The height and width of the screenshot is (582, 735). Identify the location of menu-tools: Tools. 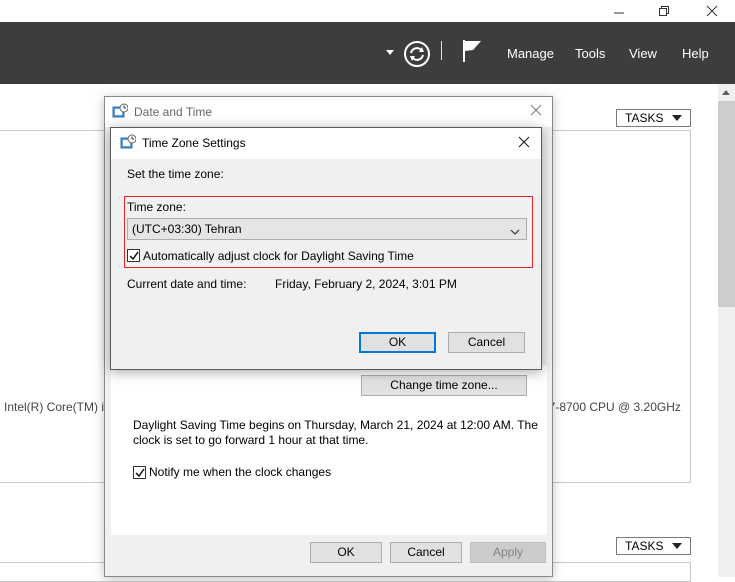
(590, 53).